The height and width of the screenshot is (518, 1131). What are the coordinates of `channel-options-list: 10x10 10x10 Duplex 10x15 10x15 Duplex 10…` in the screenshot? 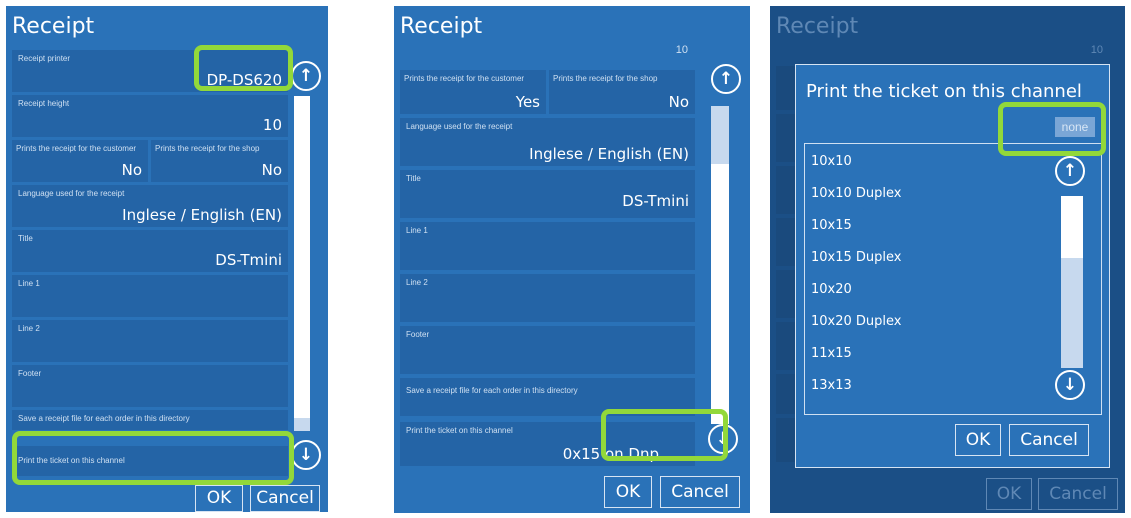 It's located at (953, 279).